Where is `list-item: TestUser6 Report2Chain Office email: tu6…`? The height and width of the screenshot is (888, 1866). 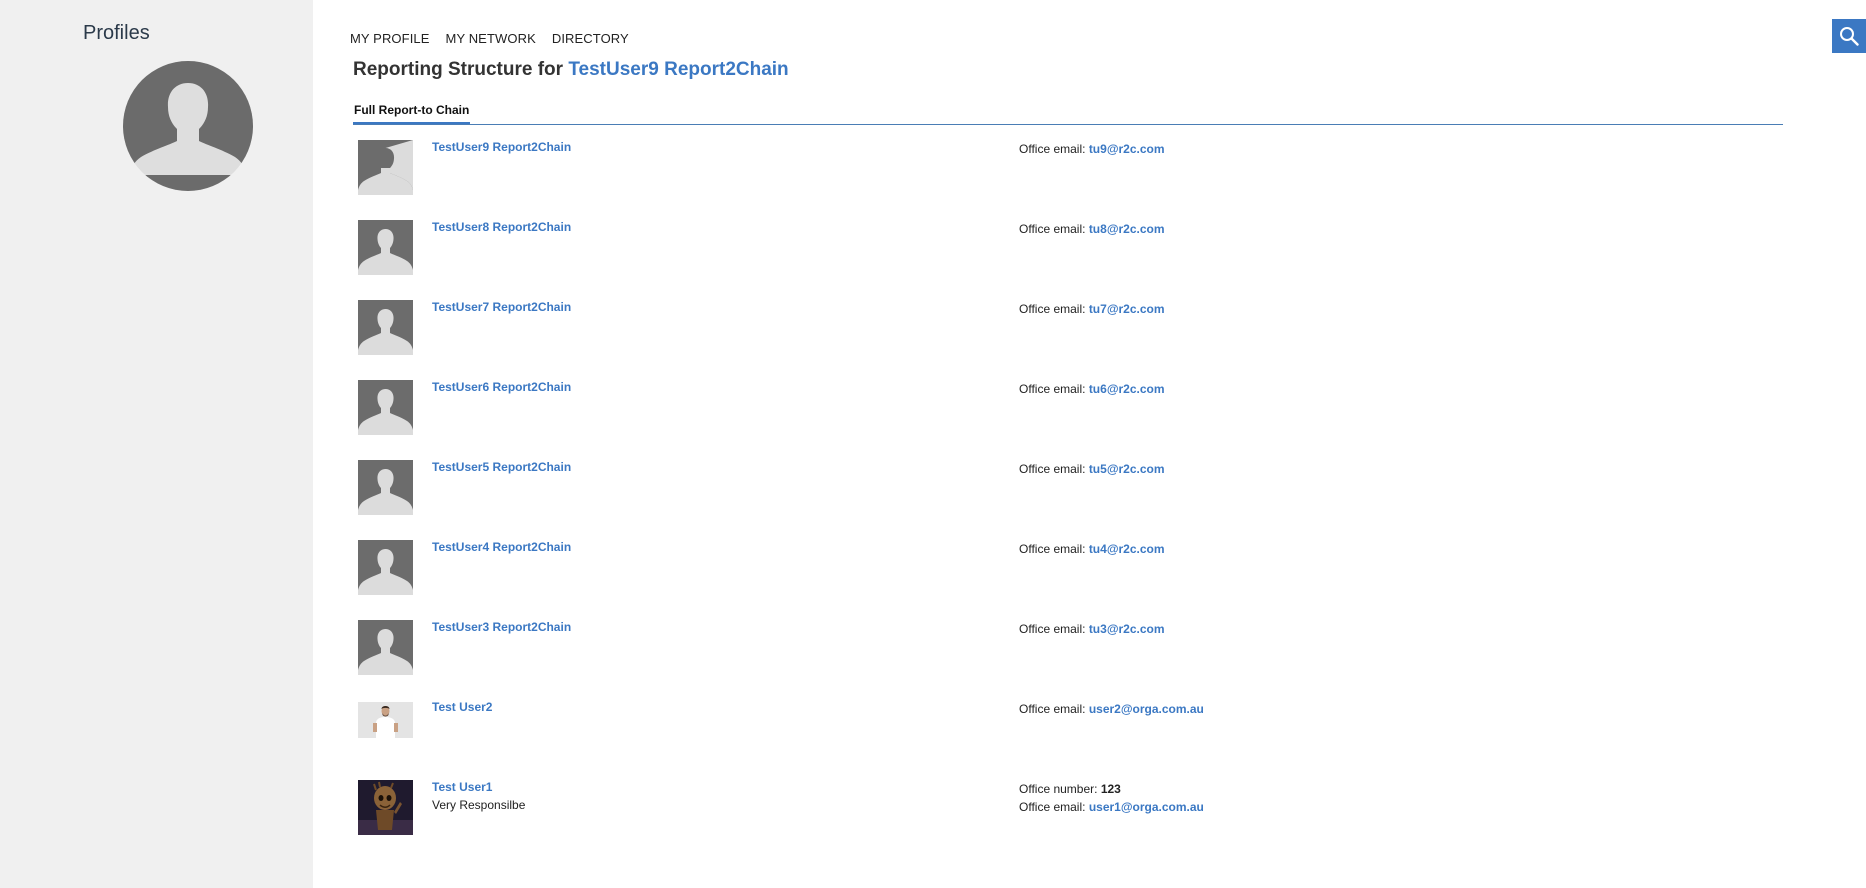
list-item: TestUser6 Report2Chain Office email: tu6… is located at coordinates (1068, 420).